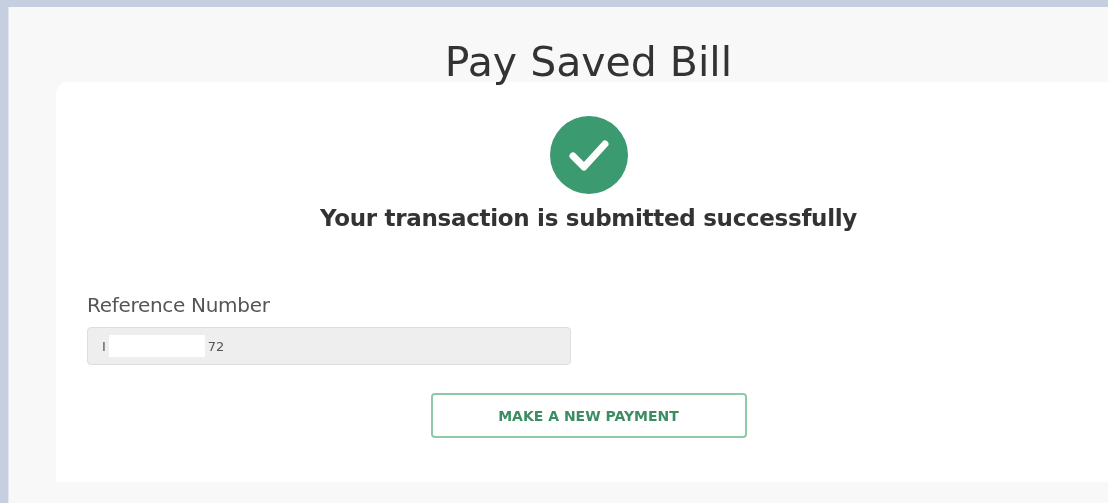 Image resolution: width=1108 pixels, height=503 pixels. Describe the element at coordinates (588, 155) in the screenshot. I see `check-circle-icon` at that location.